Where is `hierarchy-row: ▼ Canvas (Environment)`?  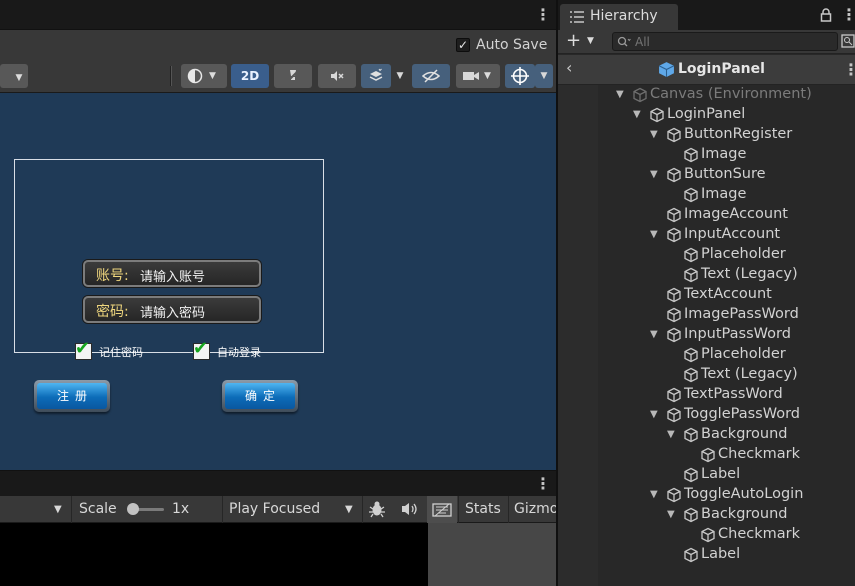
hierarchy-row: ▼ Canvas (Environment) is located at coordinates (706, 95).